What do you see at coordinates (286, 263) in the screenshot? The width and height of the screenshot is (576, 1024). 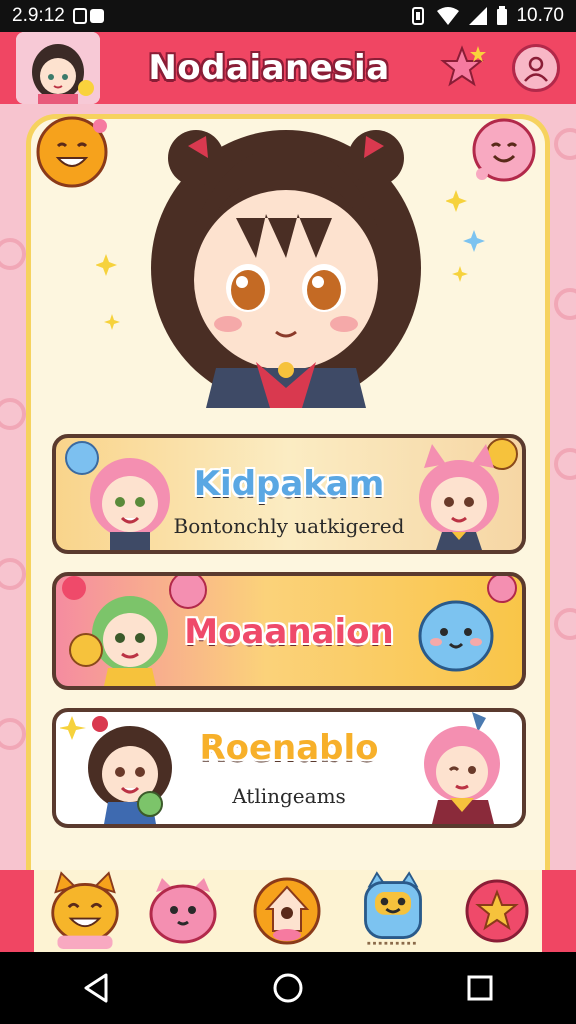 I see `hero-character` at bounding box center [286, 263].